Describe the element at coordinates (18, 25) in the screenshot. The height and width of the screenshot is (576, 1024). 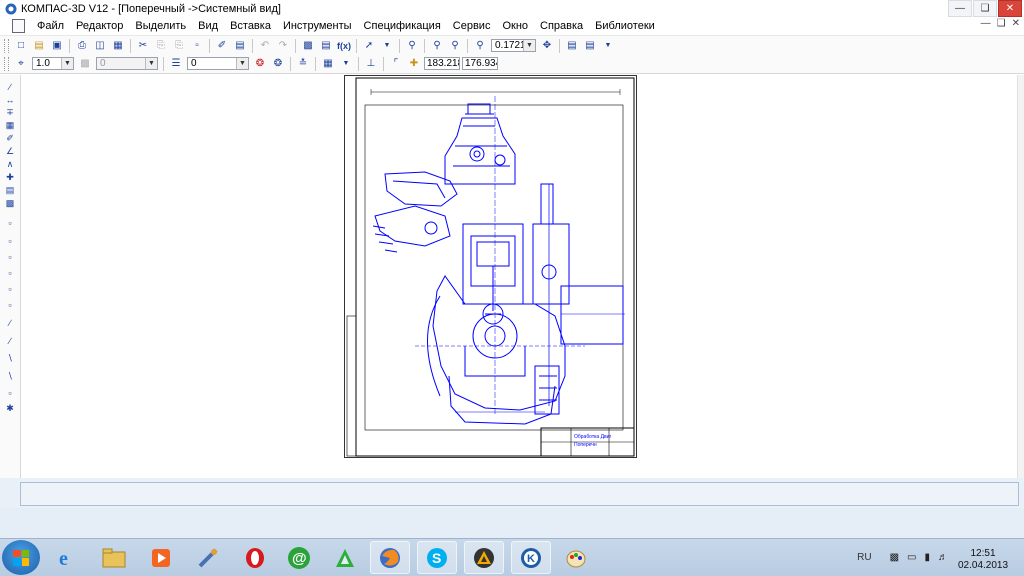
I see `document-icon` at that location.